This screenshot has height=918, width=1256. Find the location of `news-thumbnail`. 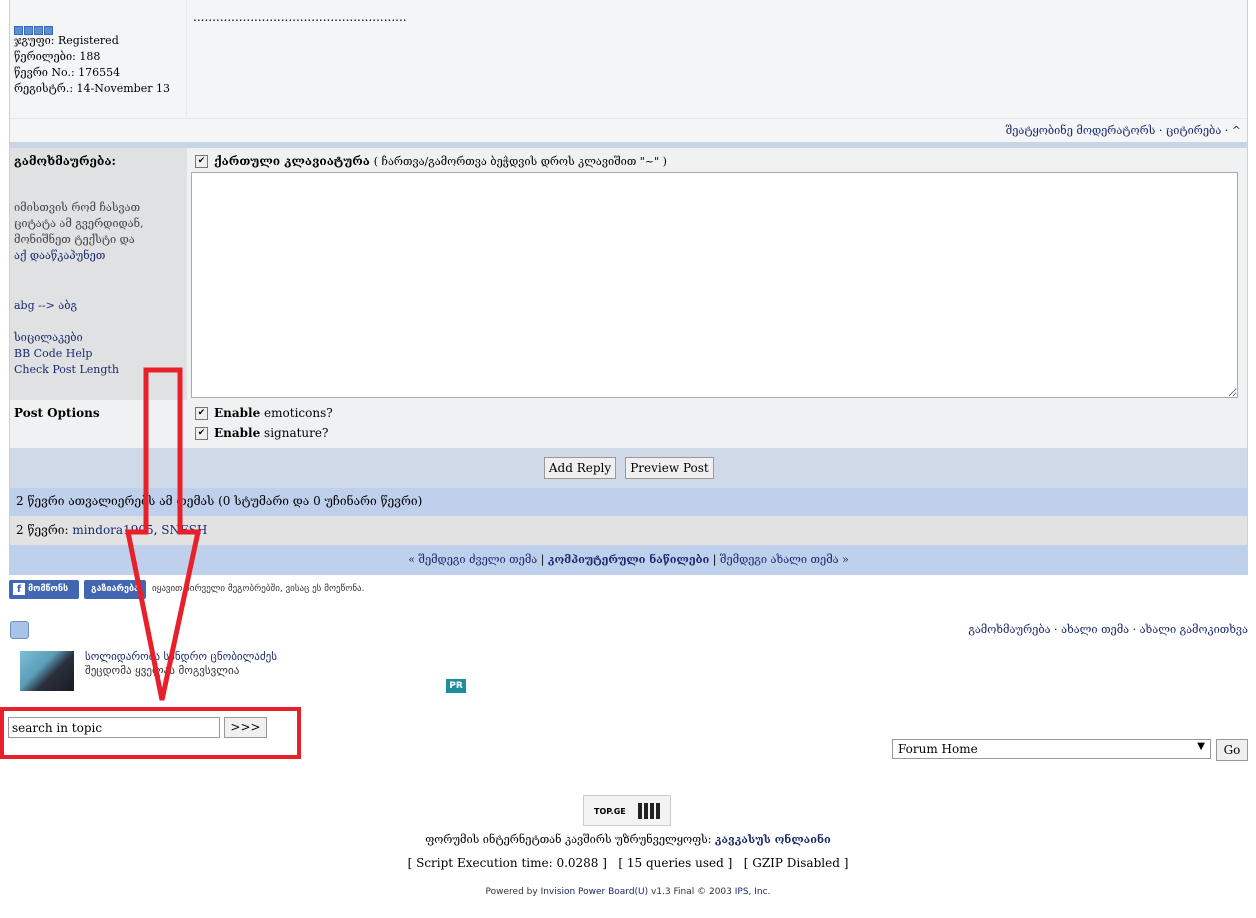

news-thumbnail is located at coordinates (47, 671).